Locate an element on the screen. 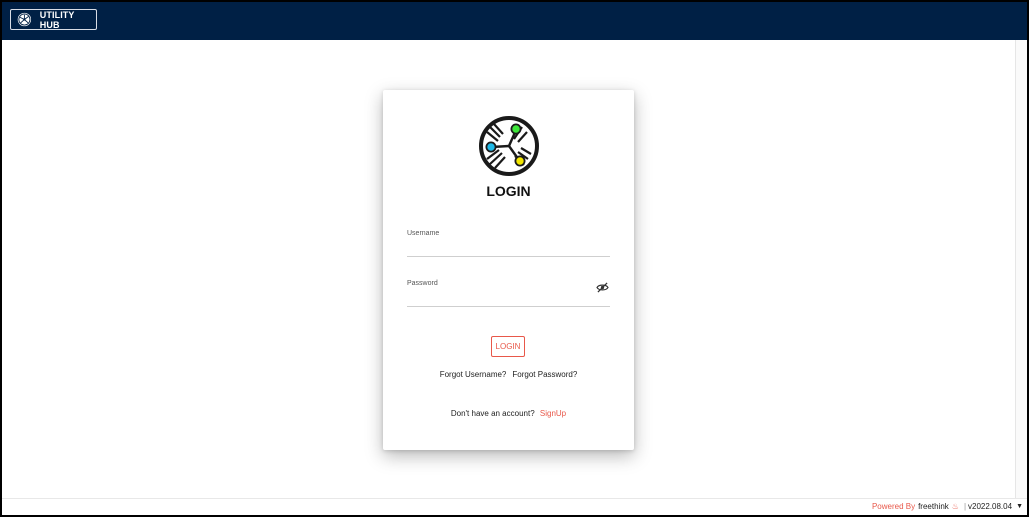  forgot-links: Forgot Username? Forgot Password? is located at coordinates (508, 374).